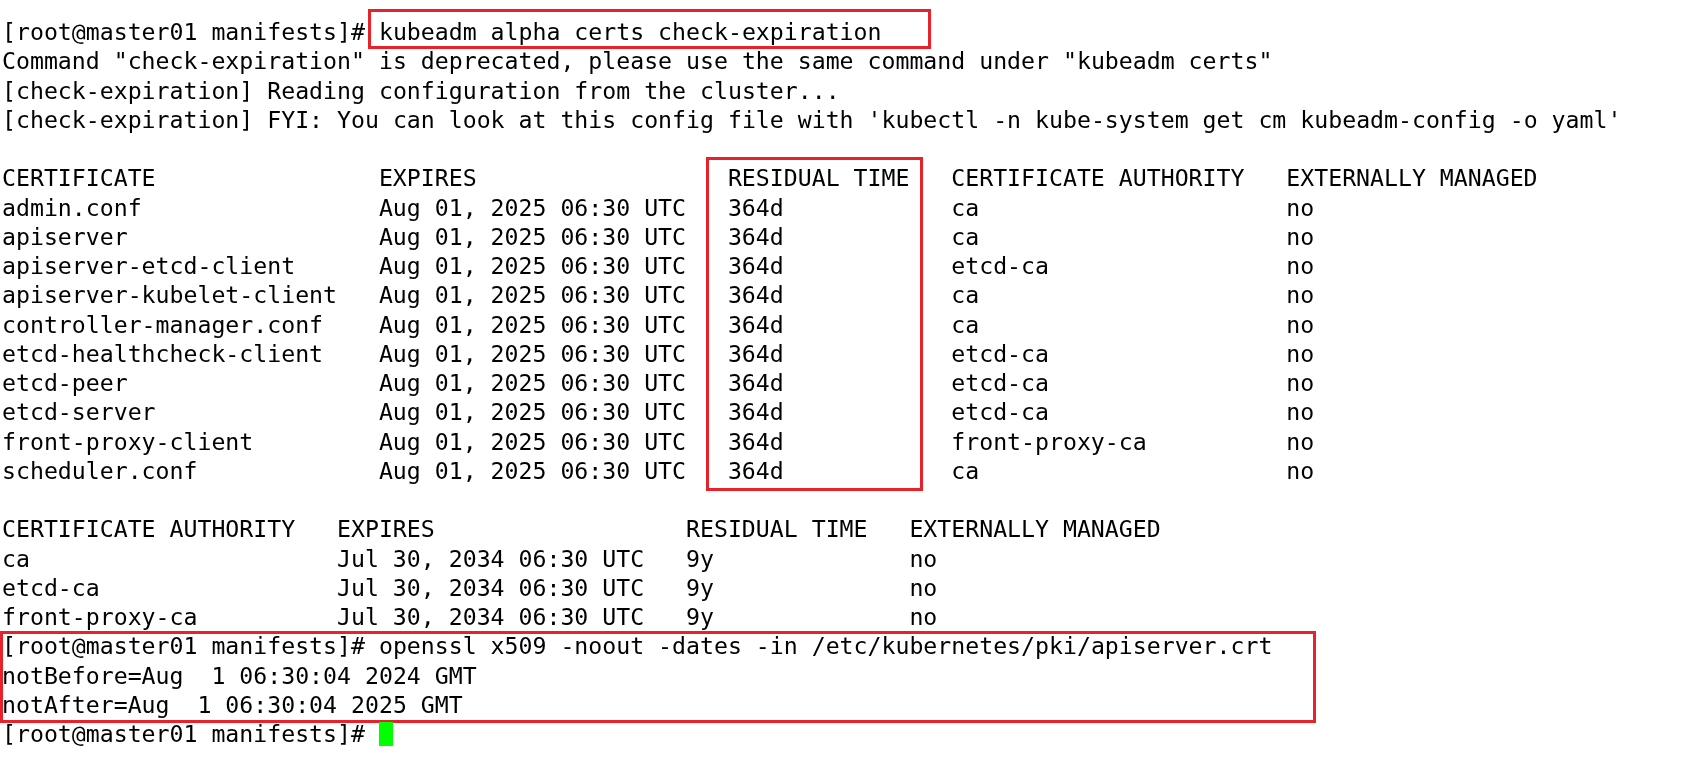 This screenshot has height=771, width=1699. What do you see at coordinates (65, 383) in the screenshot?
I see `table-cell: etcd-peer` at bounding box center [65, 383].